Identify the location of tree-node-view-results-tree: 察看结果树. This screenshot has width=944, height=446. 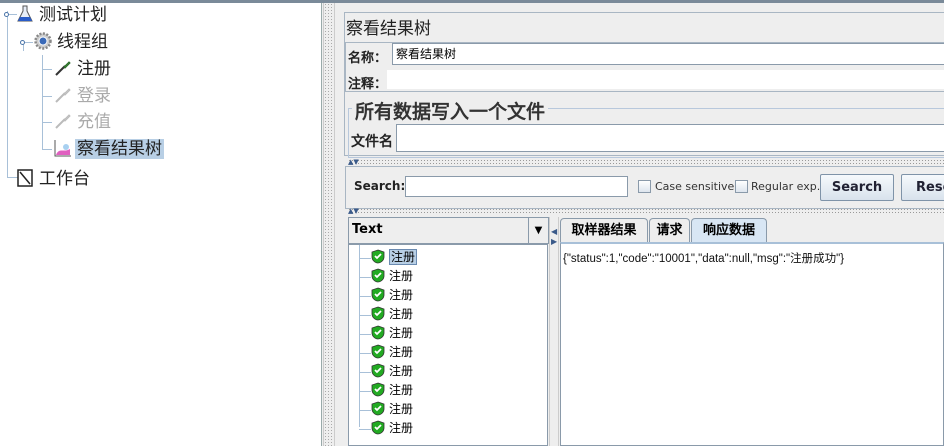
(109, 149).